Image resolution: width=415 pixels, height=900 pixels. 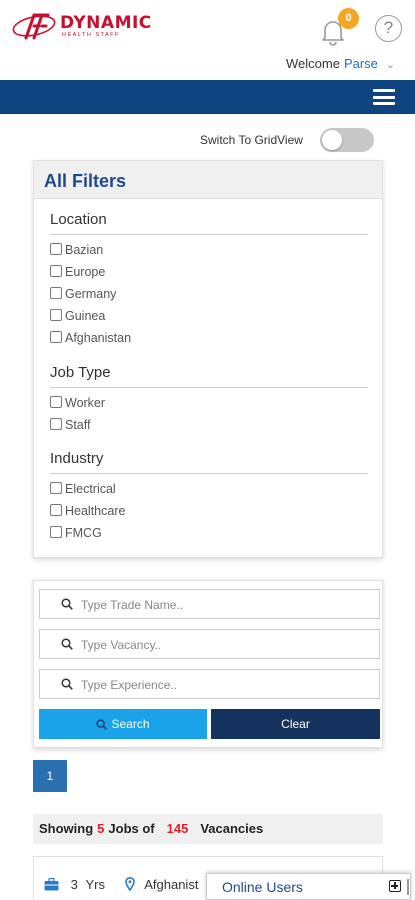 What do you see at coordinates (388, 28) in the screenshot?
I see `help-icon: ?` at bounding box center [388, 28].